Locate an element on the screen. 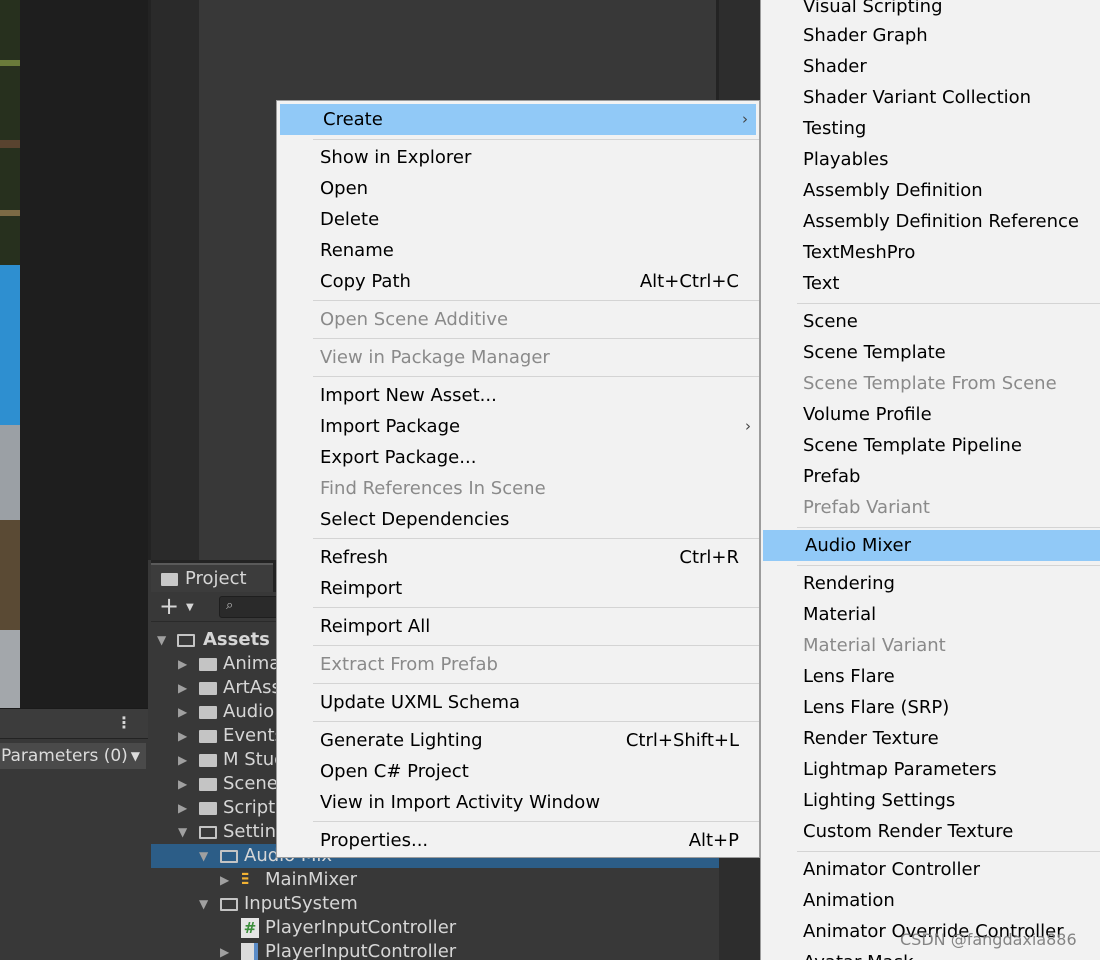 The width and height of the screenshot is (1100, 960). tab-project: Project is located at coordinates (212, 577).